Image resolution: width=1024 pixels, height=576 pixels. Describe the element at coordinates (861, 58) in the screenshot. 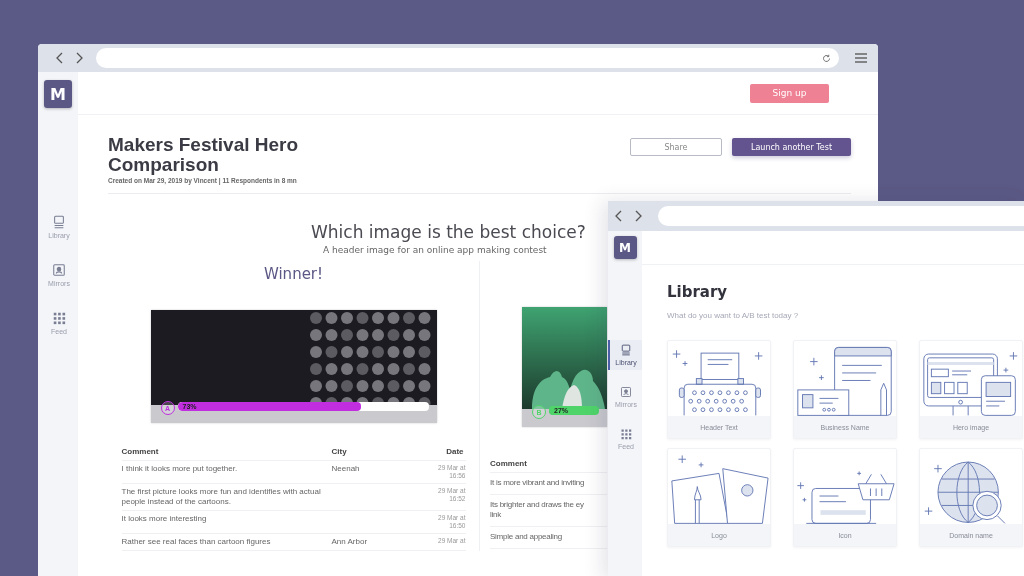

I see `menu-icon` at that location.